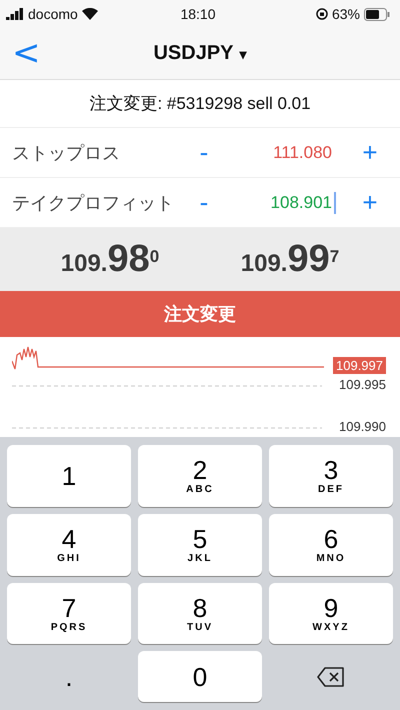 Image resolution: width=400 pixels, height=710 pixels. What do you see at coordinates (200, 613) in the screenshot?
I see `keypad-key: 8 TUV` at bounding box center [200, 613].